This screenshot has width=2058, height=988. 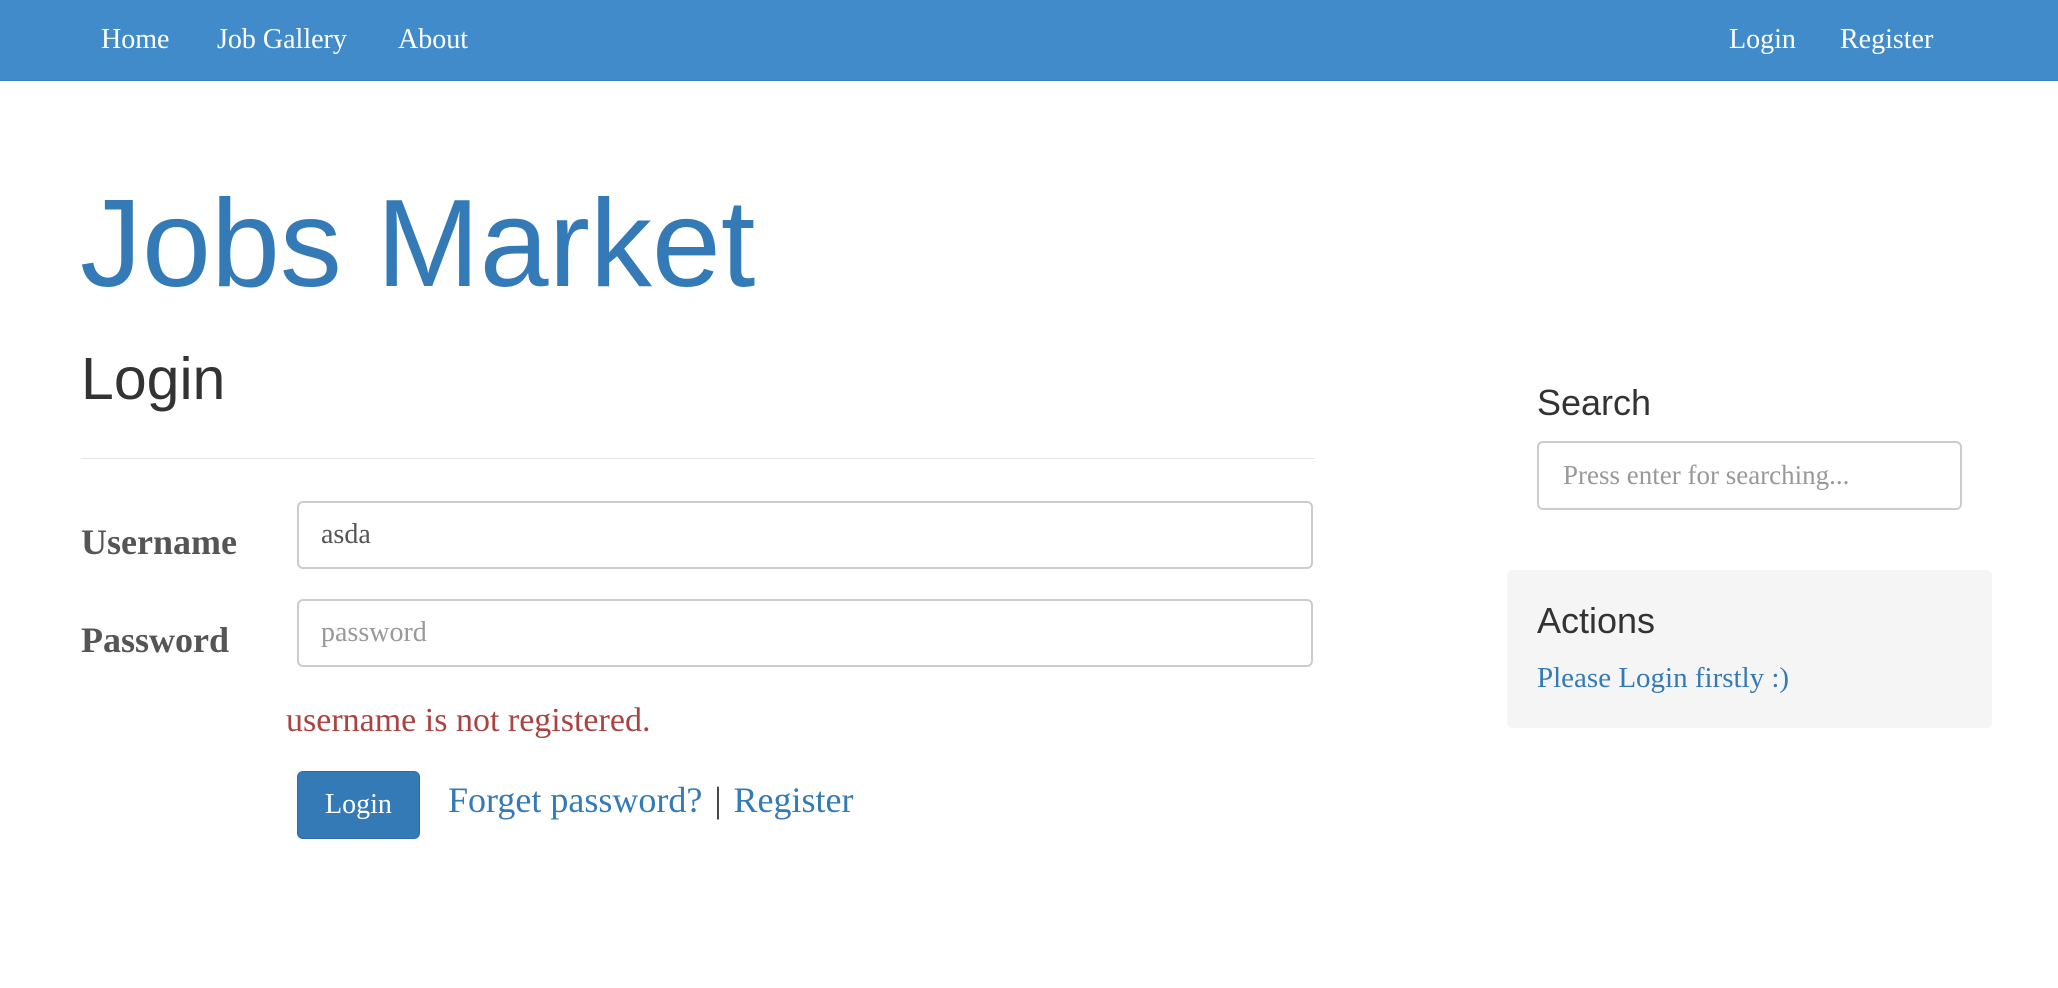 What do you see at coordinates (805, 535) in the screenshot?
I see `username-input` at bounding box center [805, 535].